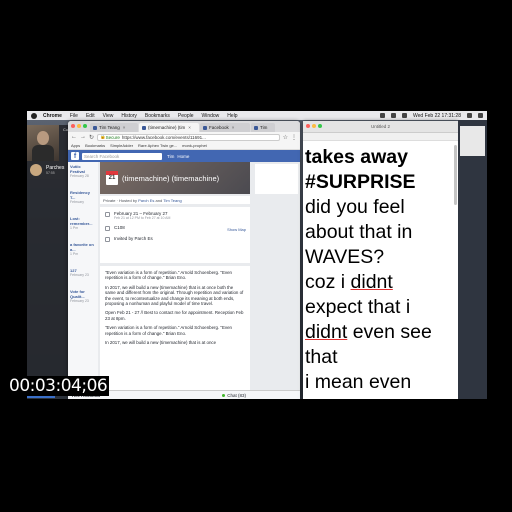  Describe the element at coordinates (74, 116) in the screenshot. I see `menu-file: File` at that location.